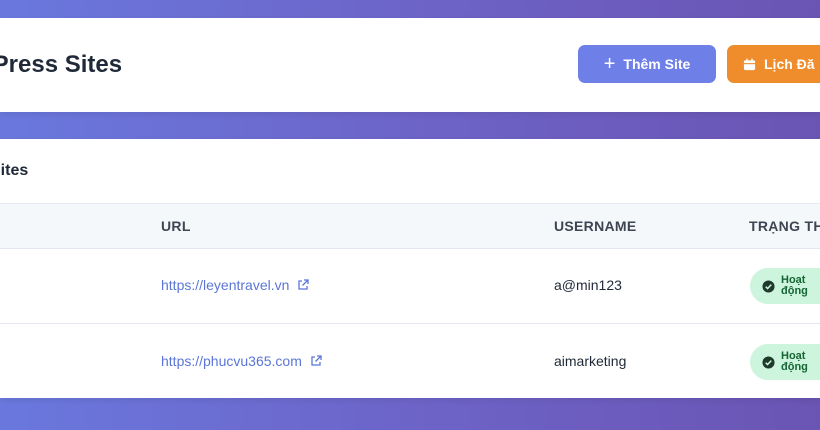 Image resolution: width=820 pixels, height=430 pixels. What do you see at coordinates (410, 226) in the screenshot?
I see `table-header: URL USERNAME TRẠNG TH` at bounding box center [410, 226].